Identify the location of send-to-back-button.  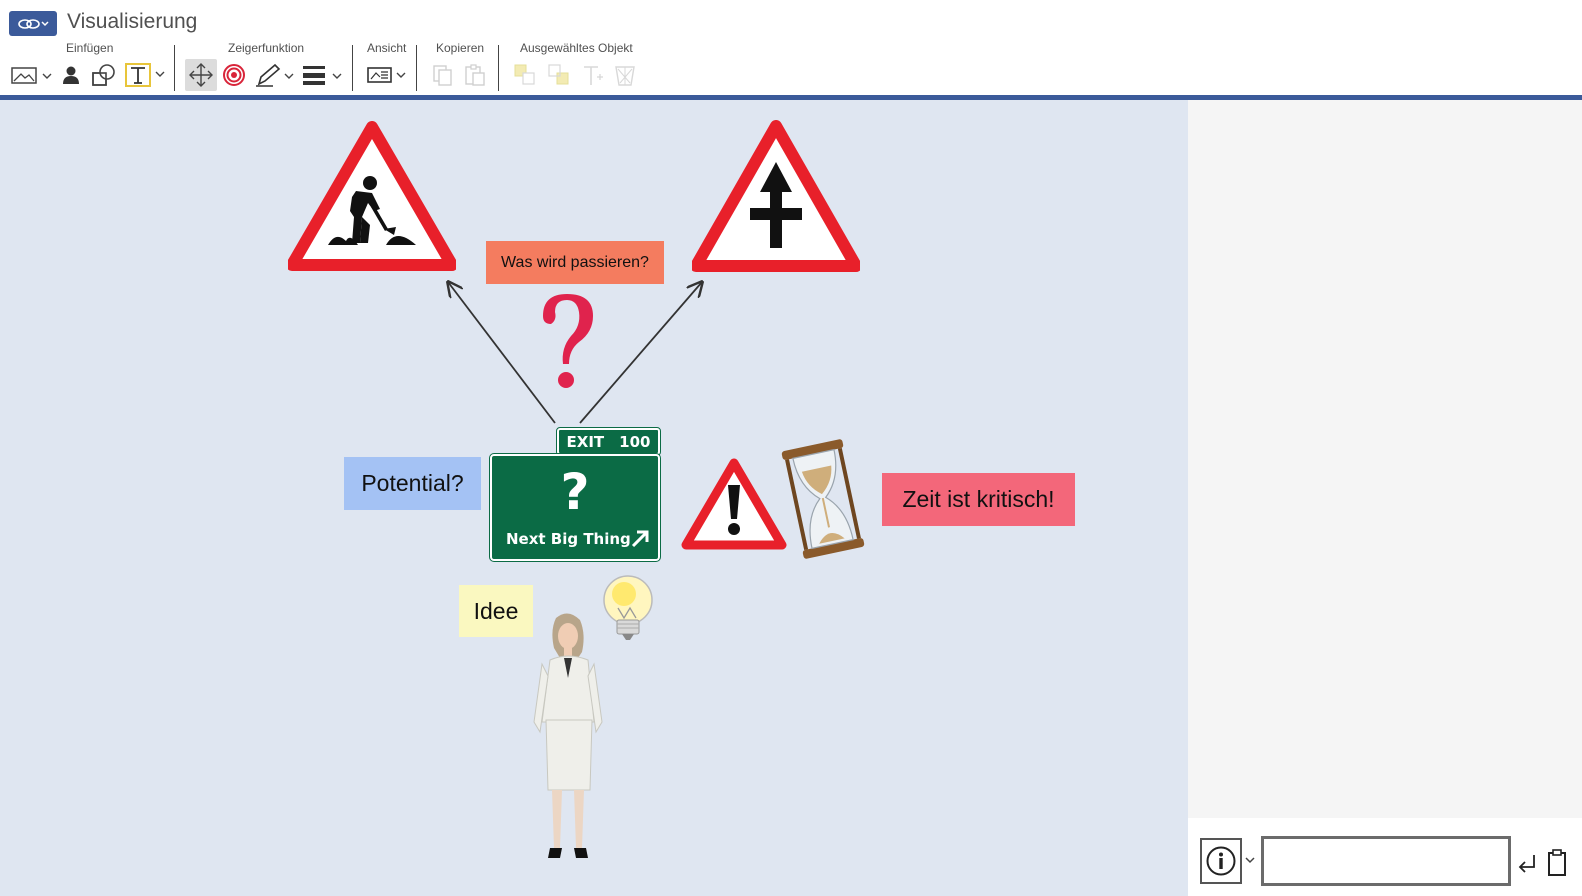
(559, 75).